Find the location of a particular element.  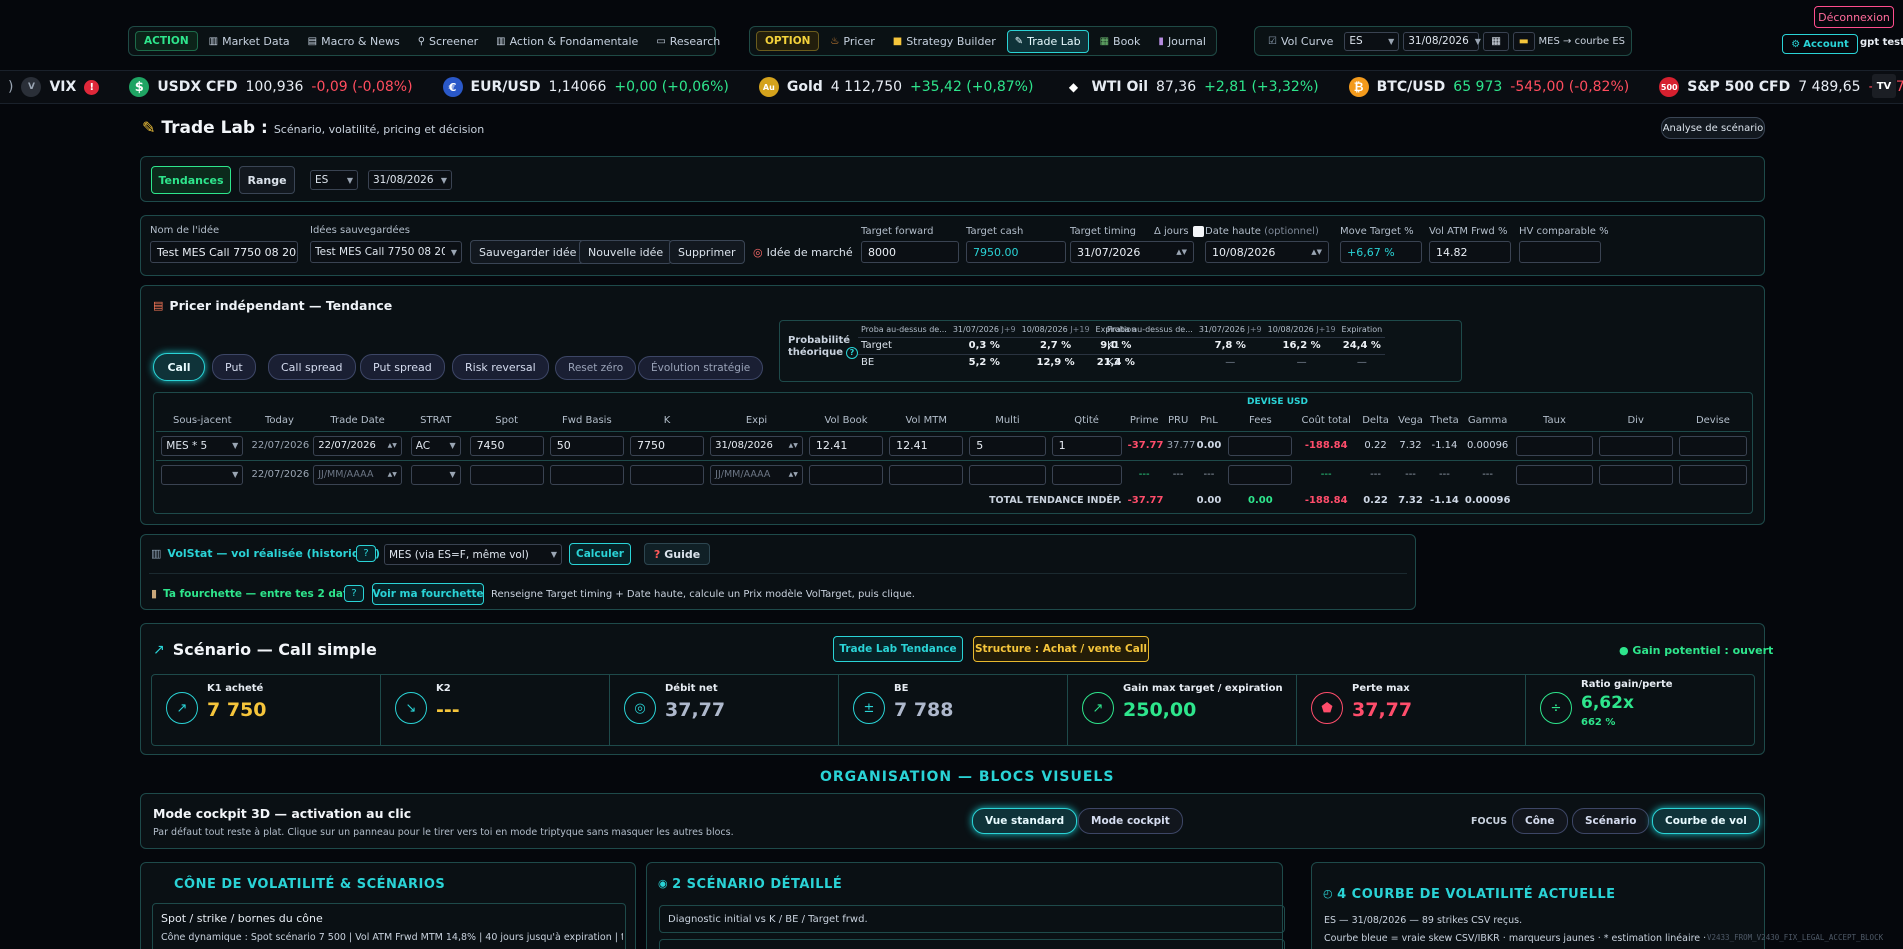

calculer-button: Calculer is located at coordinates (600, 554).